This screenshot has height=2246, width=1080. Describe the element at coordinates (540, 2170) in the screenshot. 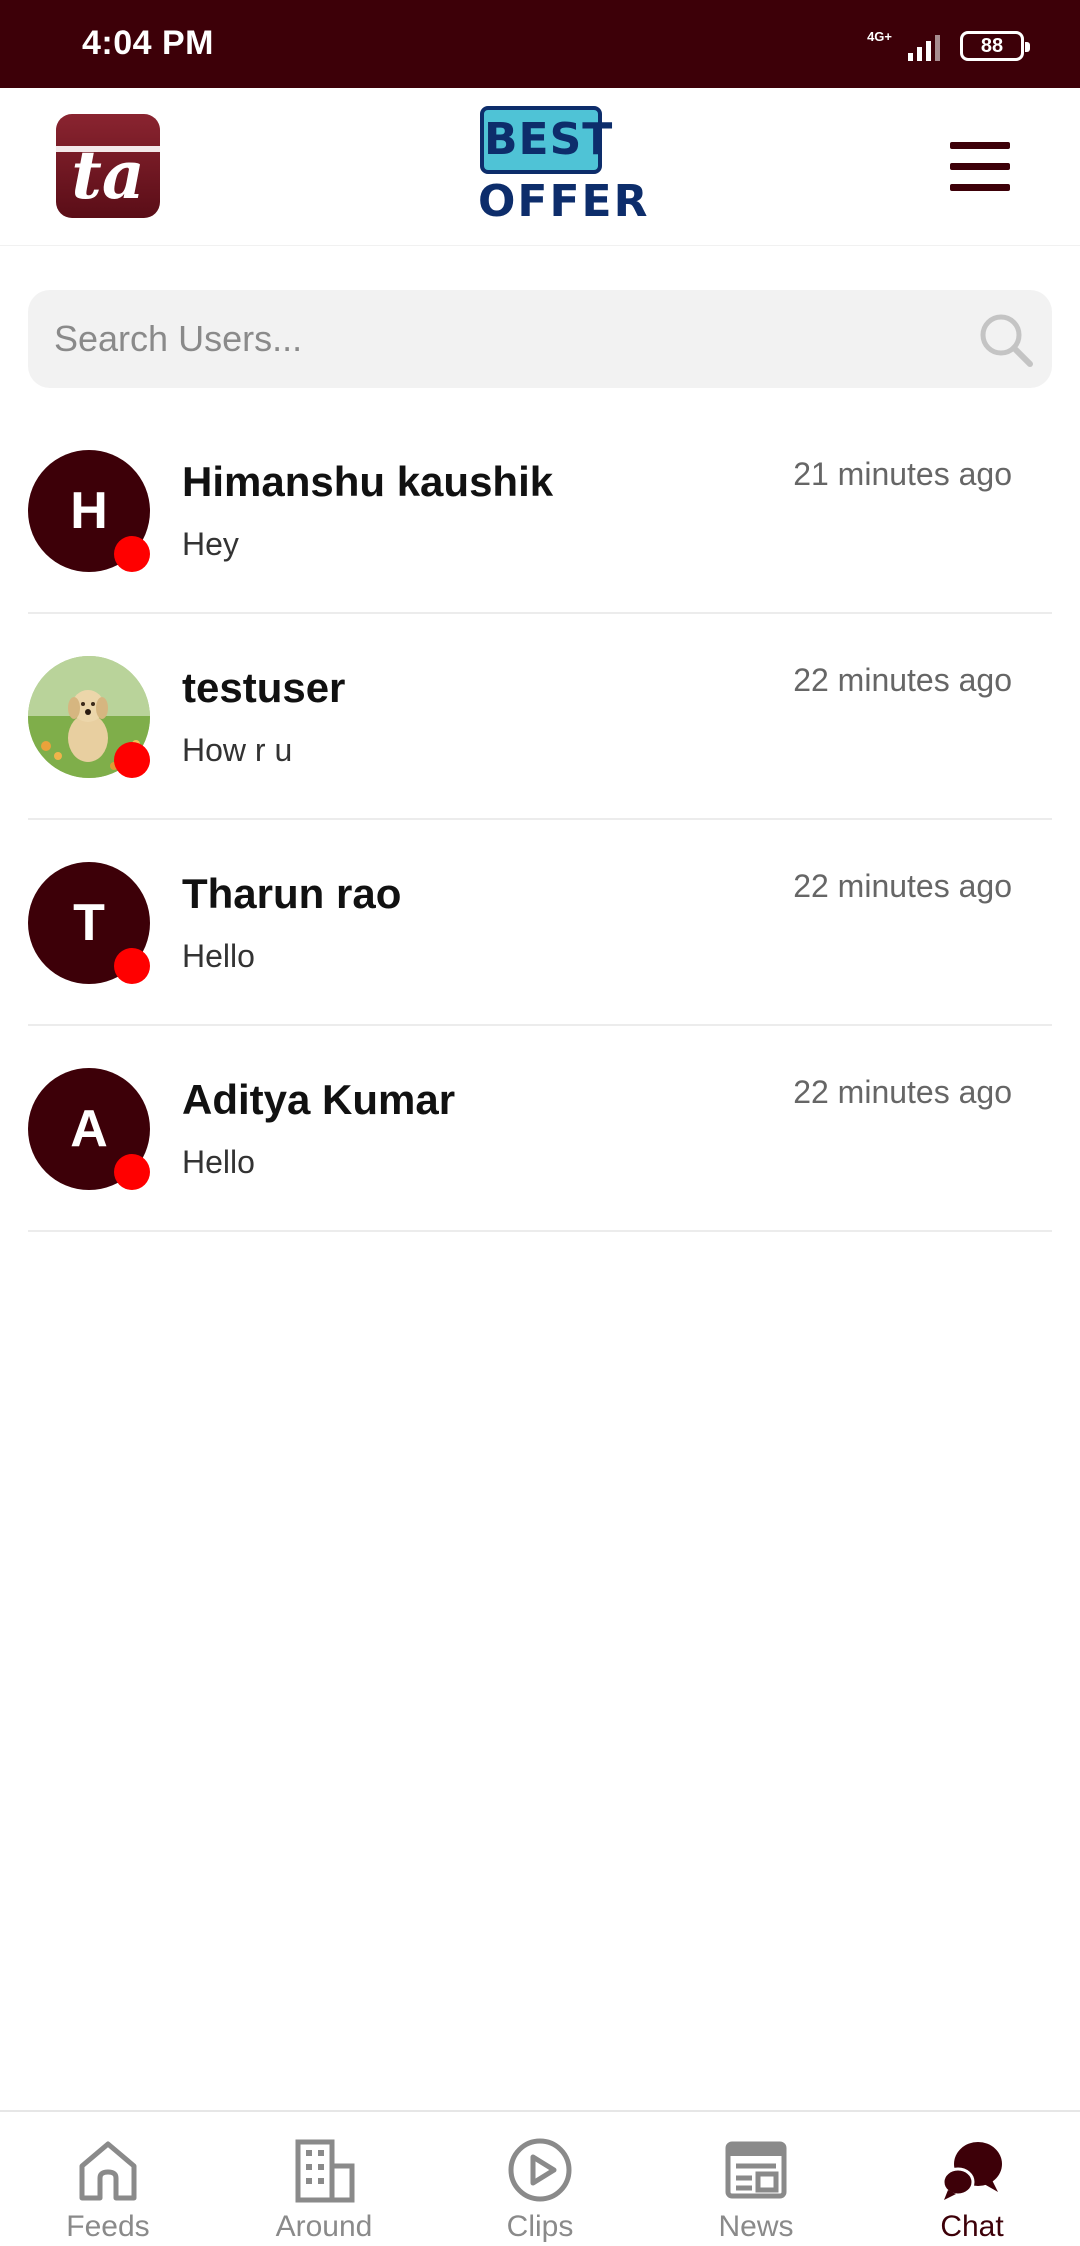

I see `play-icon` at that location.